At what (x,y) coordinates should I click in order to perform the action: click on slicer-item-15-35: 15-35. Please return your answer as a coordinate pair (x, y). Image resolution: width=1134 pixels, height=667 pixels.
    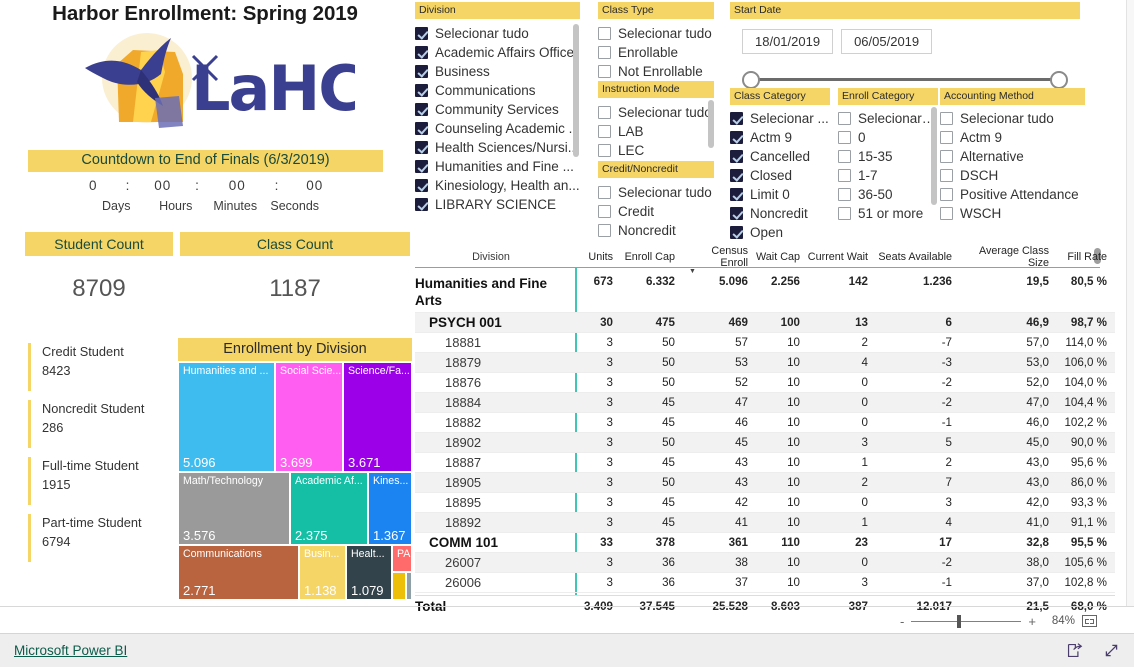
    Looking at the image, I should click on (888, 156).